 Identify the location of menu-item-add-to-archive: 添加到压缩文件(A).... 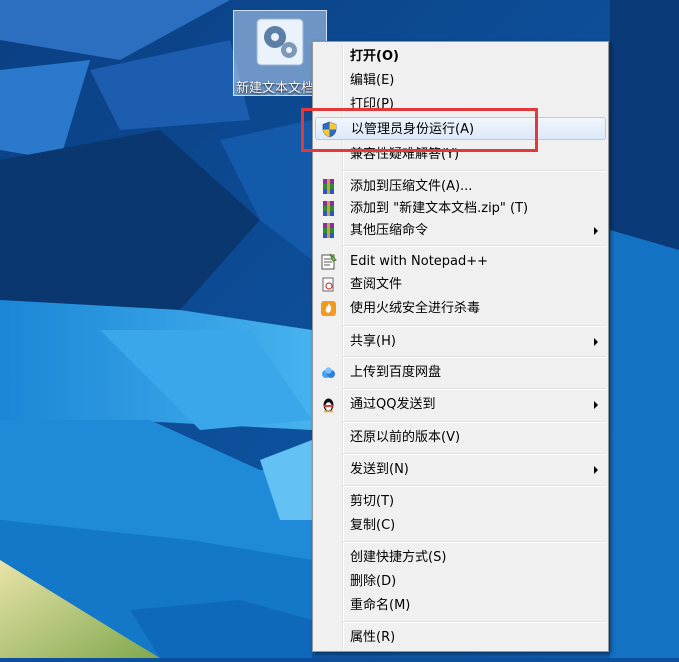
(460, 186).